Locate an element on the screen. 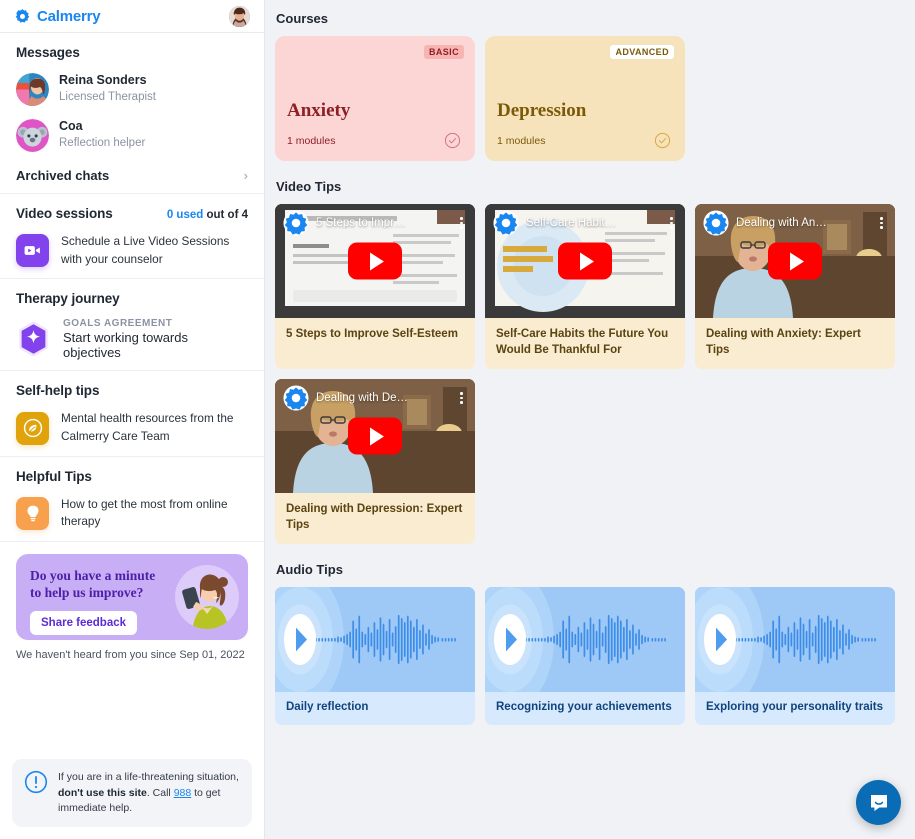  archived-chats-row: Archived chats › is located at coordinates (132, 175).